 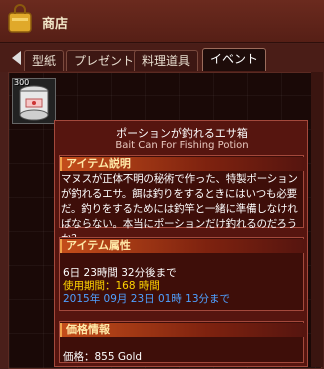 I want to click on window-header: 商店, so click(x=162, y=21).